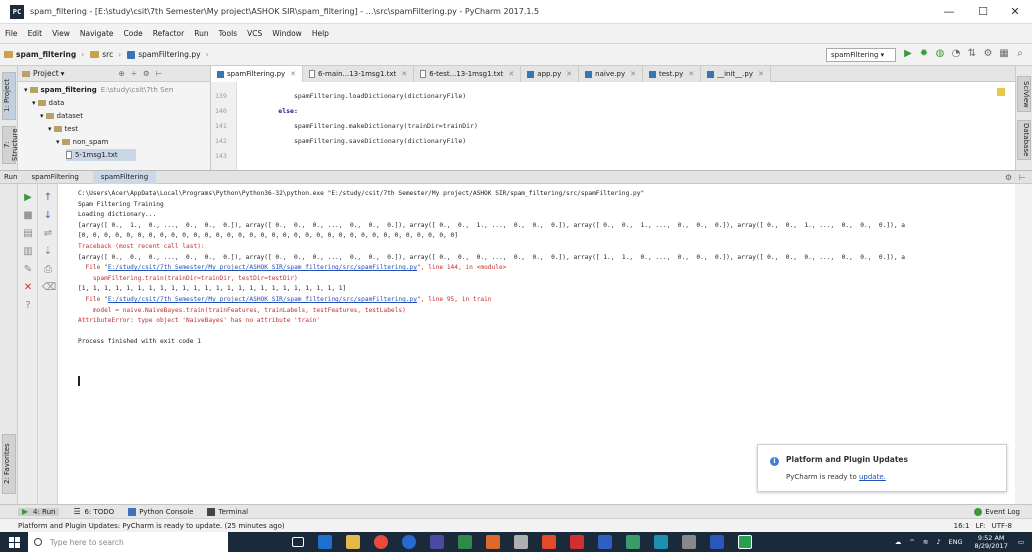 Image resolution: width=1032 pixels, height=552 pixels. I want to click on arrow-up-icon: ↑, so click(48, 198).